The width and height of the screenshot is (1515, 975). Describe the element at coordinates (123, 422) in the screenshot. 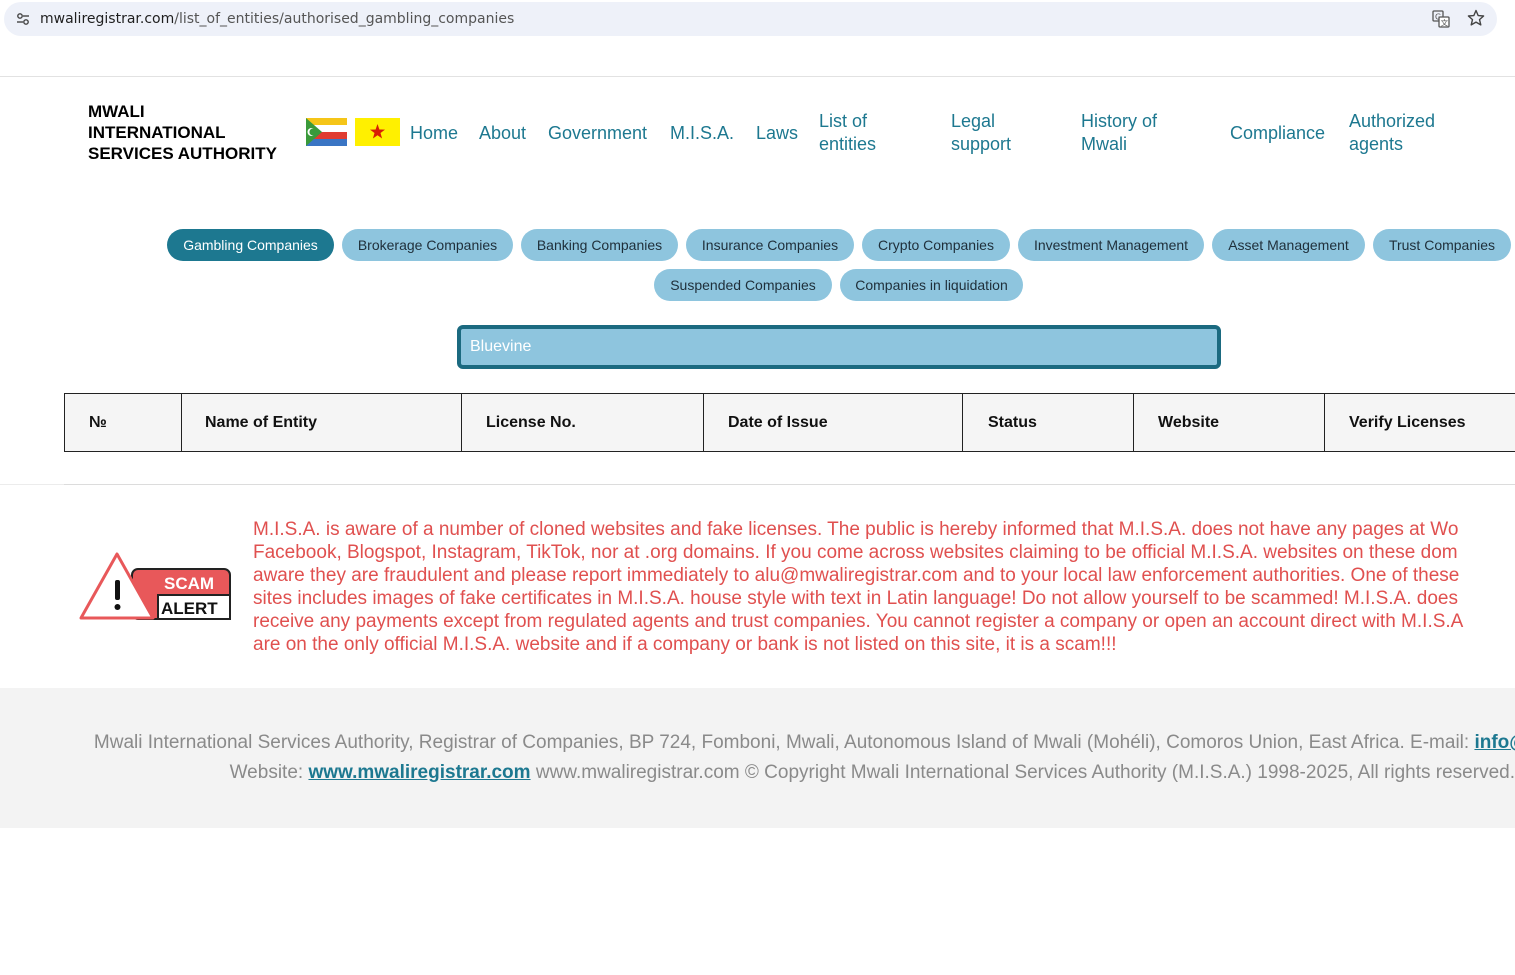

I see `column-header-number: №` at that location.